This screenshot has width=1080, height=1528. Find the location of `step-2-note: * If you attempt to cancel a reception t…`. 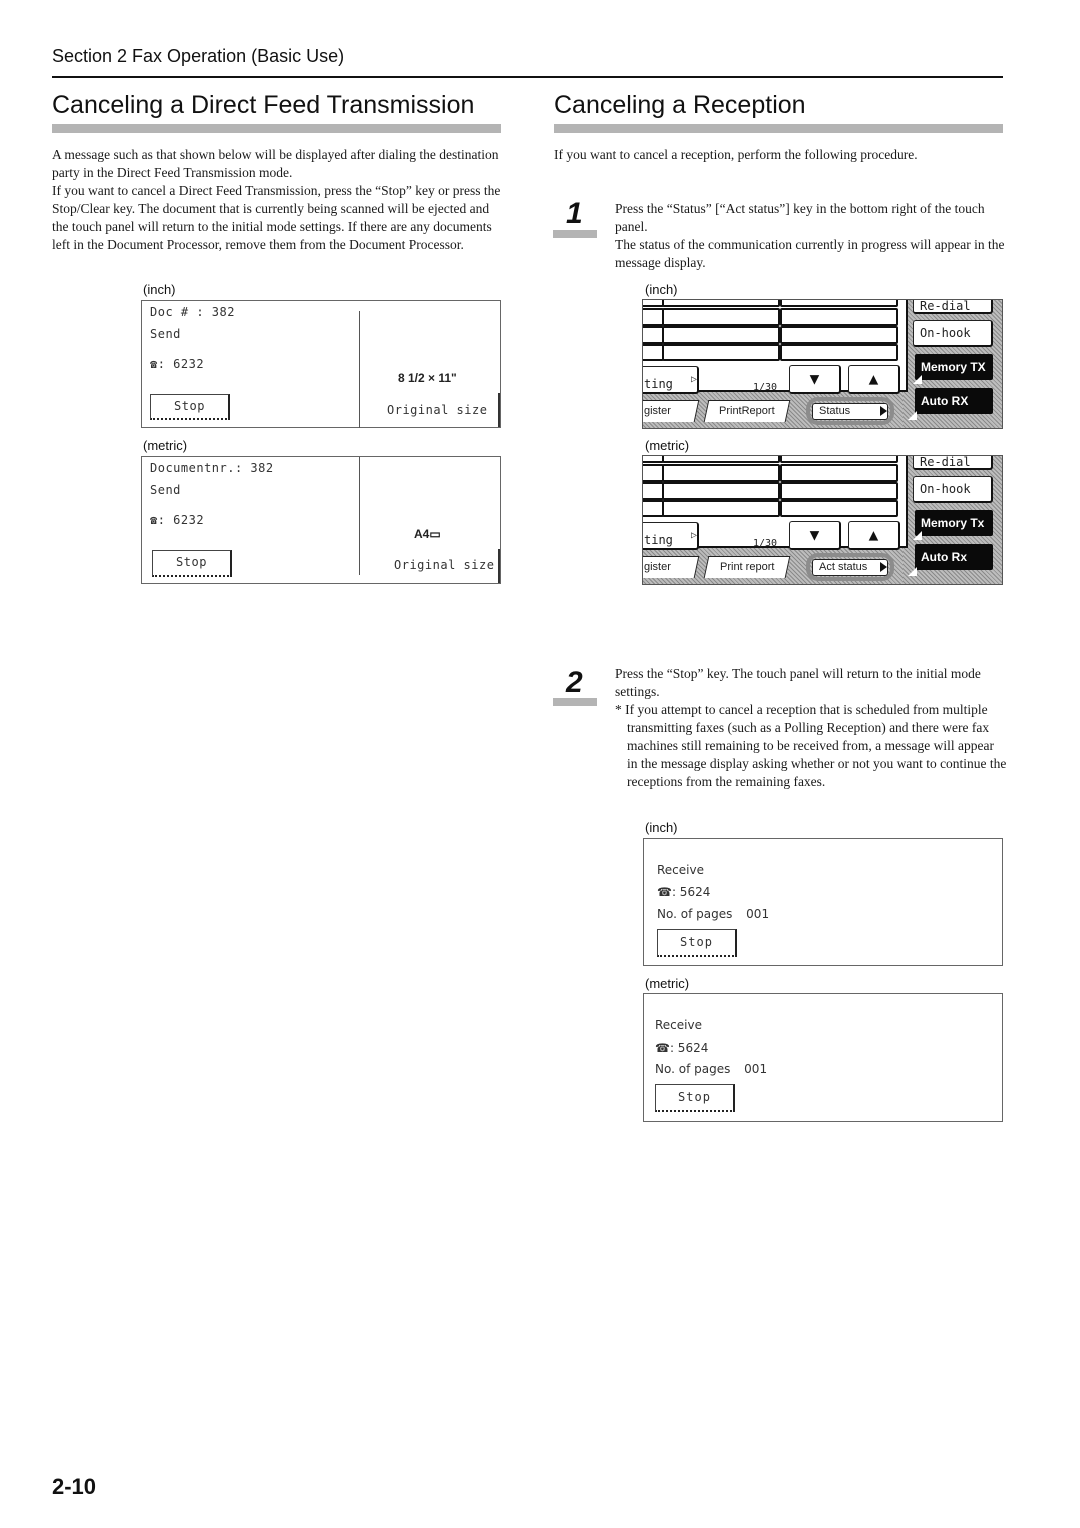

step-2-note: * If you attempt to cancel a reception t… is located at coordinates (811, 745).